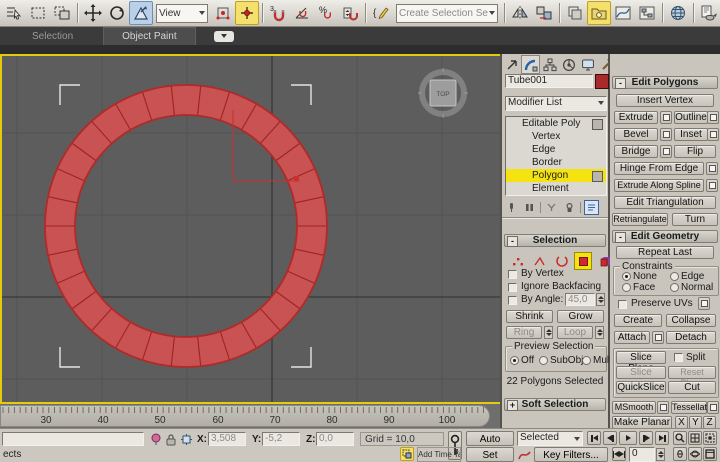 This screenshot has height=462, width=720. What do you see at coordinates (659, 168) in the screenshot?
I see `hinge-from-edge-button: Hinge From Edge` at bounding box center [659, 168].